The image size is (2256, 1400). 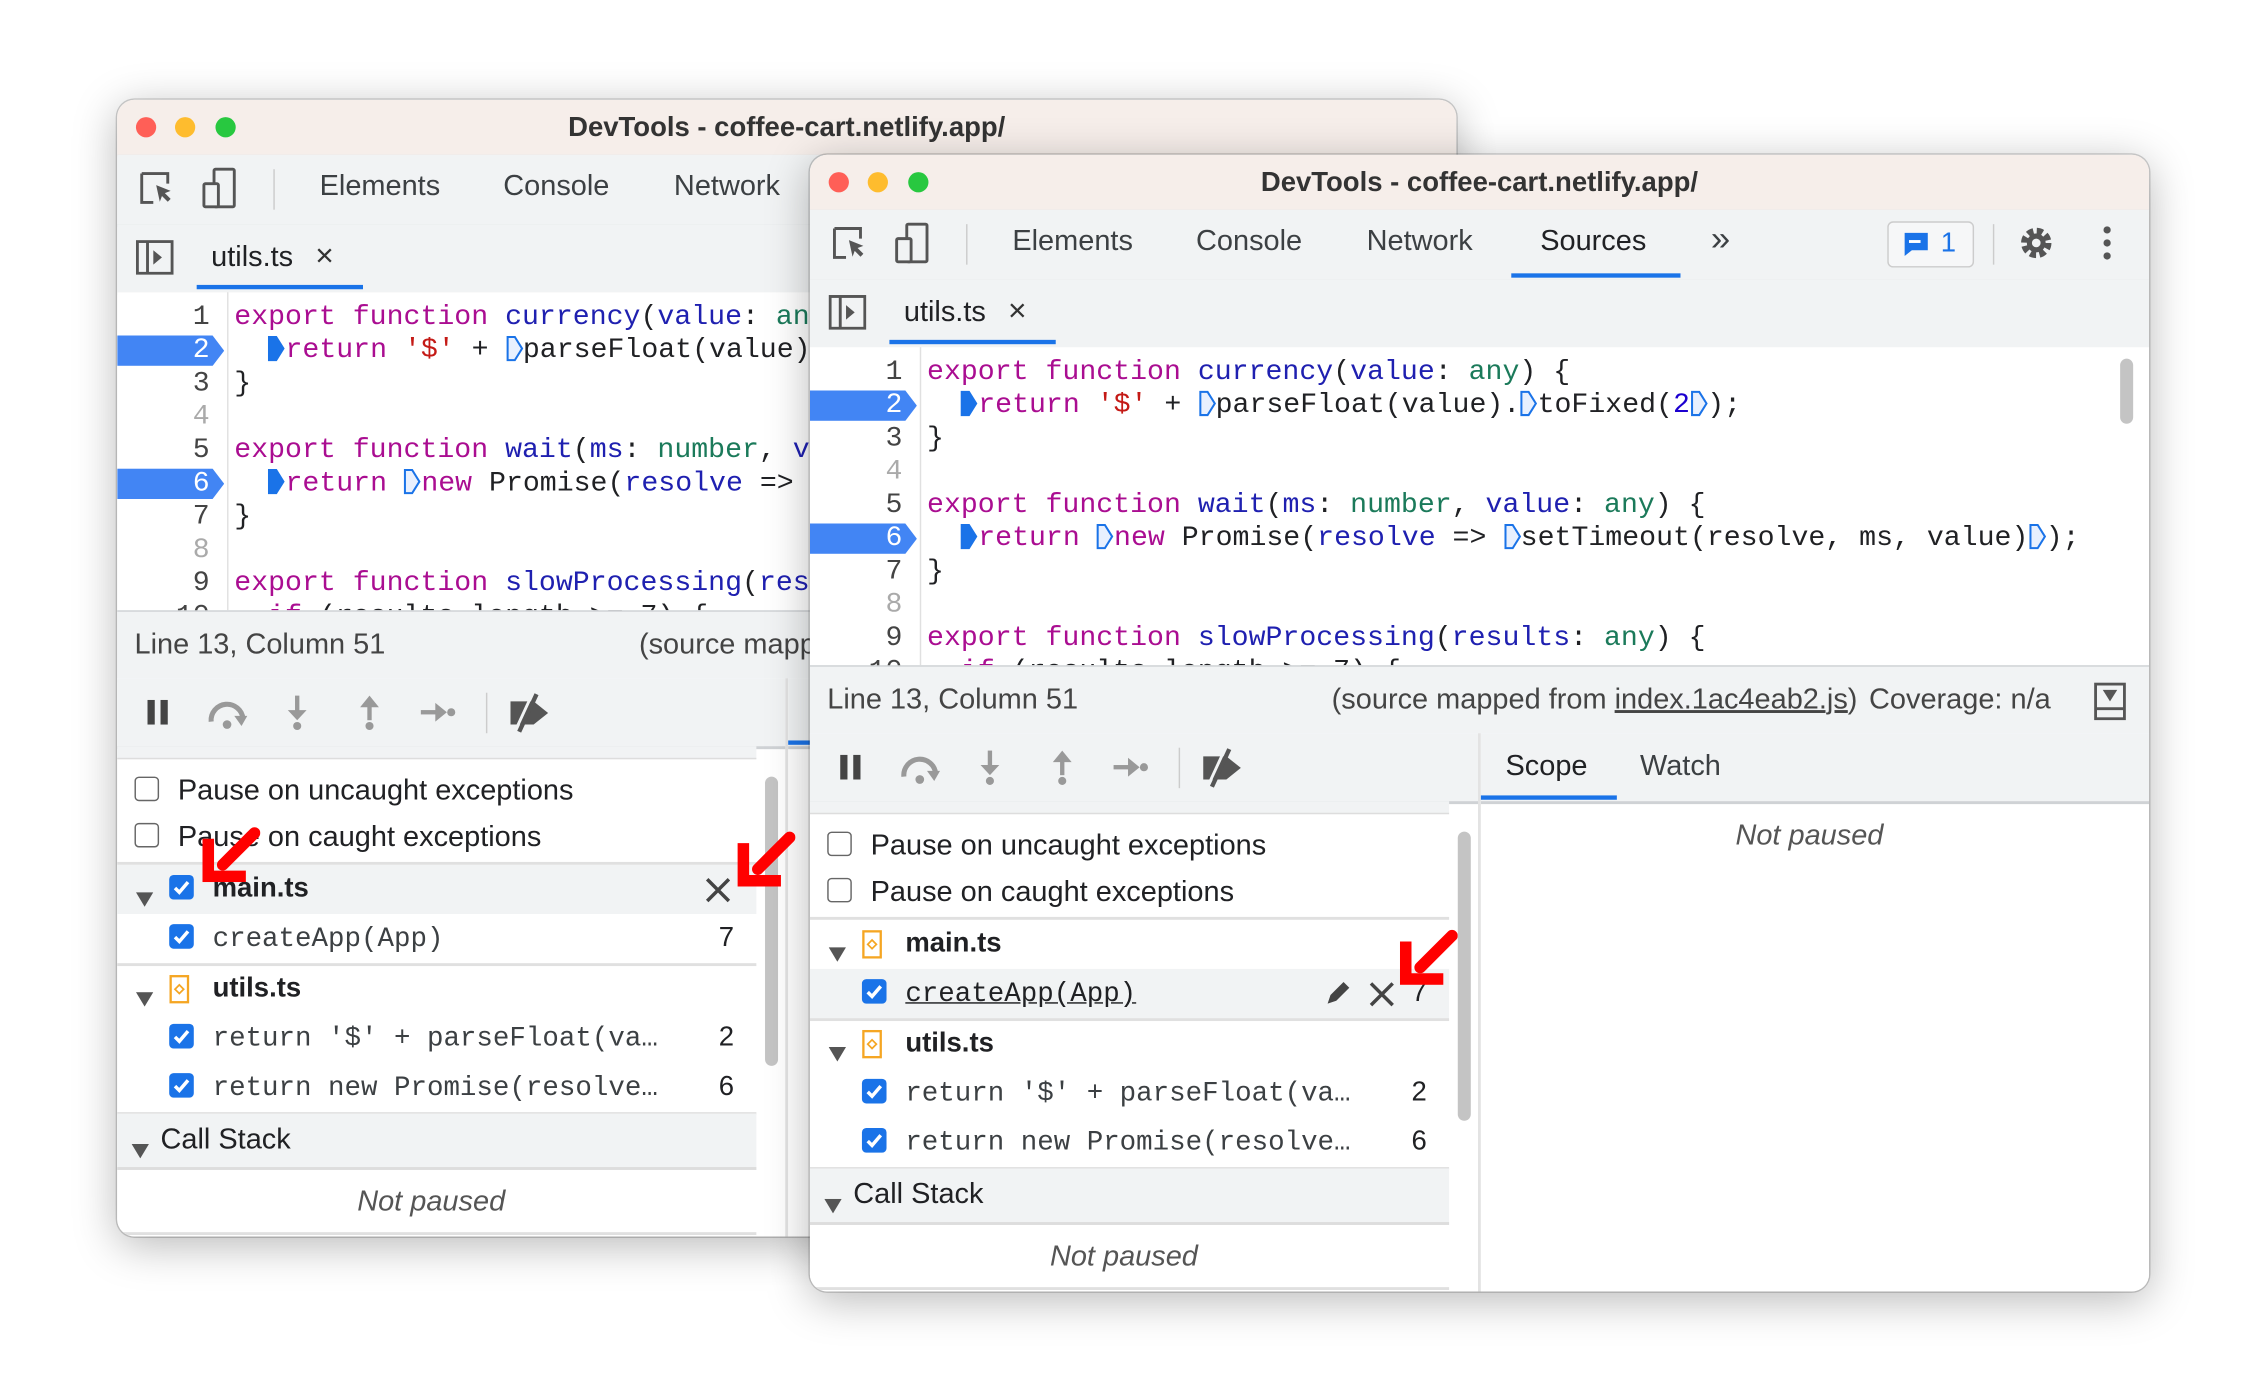 What do you see at coordinates (2110, 705) in the screenshot?
I see `coverage-panel-icon` at bounding box center [2110, 705].